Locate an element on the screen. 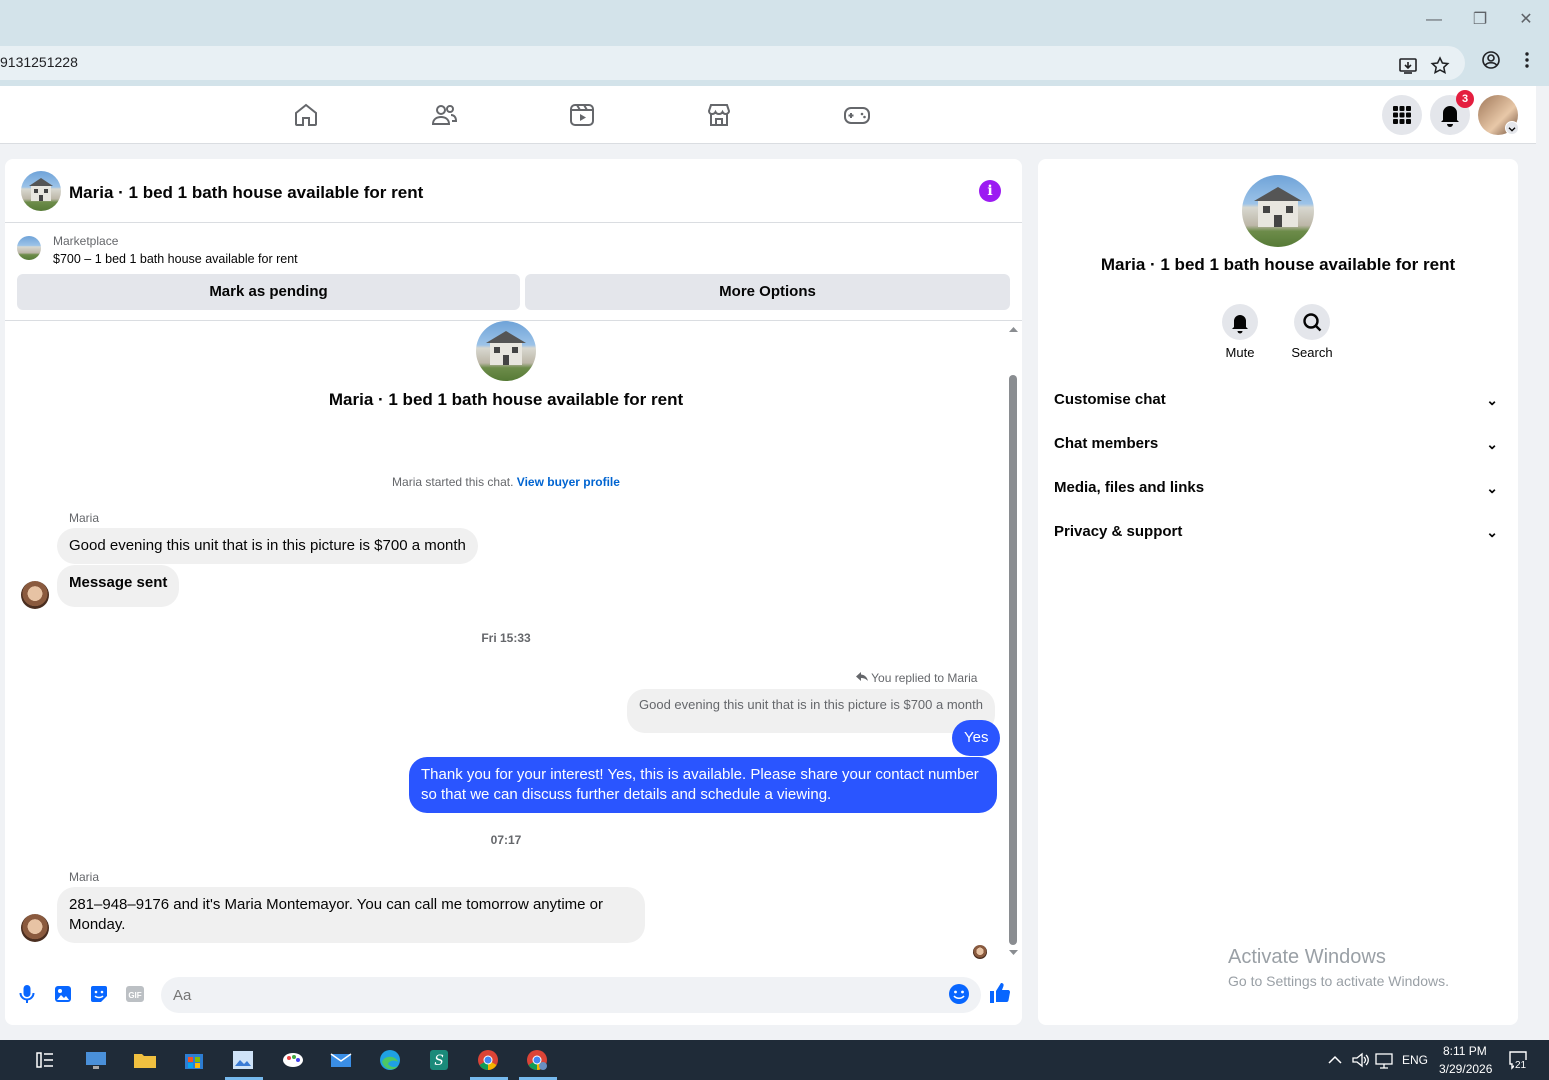 This screenshot has width=1549, height=1080. video-icon is located at coordinates (582, 115).